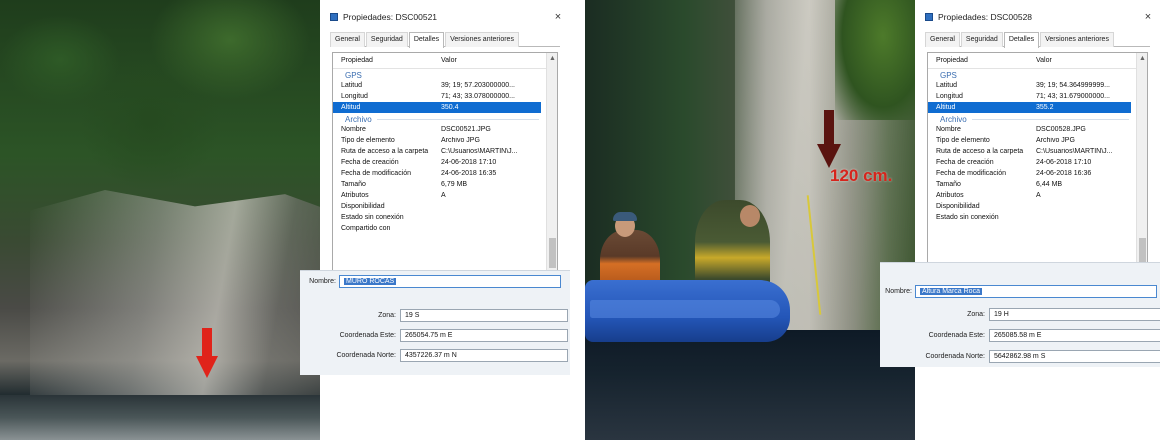 This screenshot has width=1160, height=440. I want to click on list-item: Nombre DSC00528.JPG, so click(1037, 129).